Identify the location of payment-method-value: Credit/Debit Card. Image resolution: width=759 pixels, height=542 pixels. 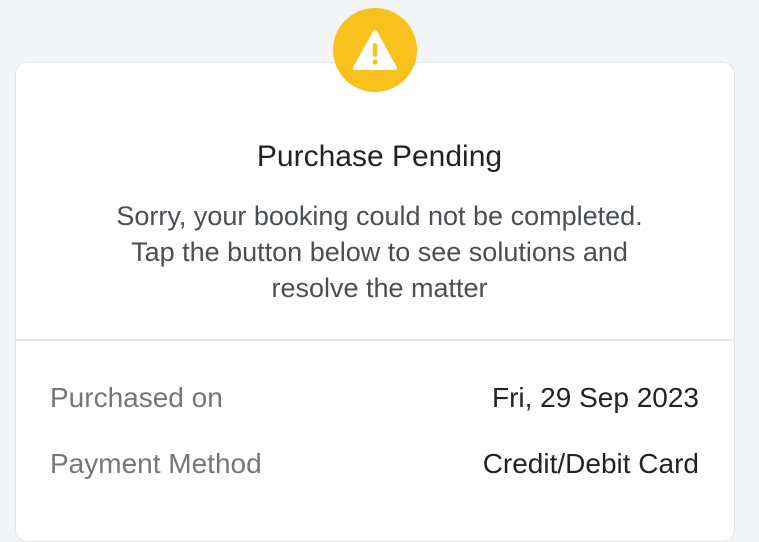
(590, 463).